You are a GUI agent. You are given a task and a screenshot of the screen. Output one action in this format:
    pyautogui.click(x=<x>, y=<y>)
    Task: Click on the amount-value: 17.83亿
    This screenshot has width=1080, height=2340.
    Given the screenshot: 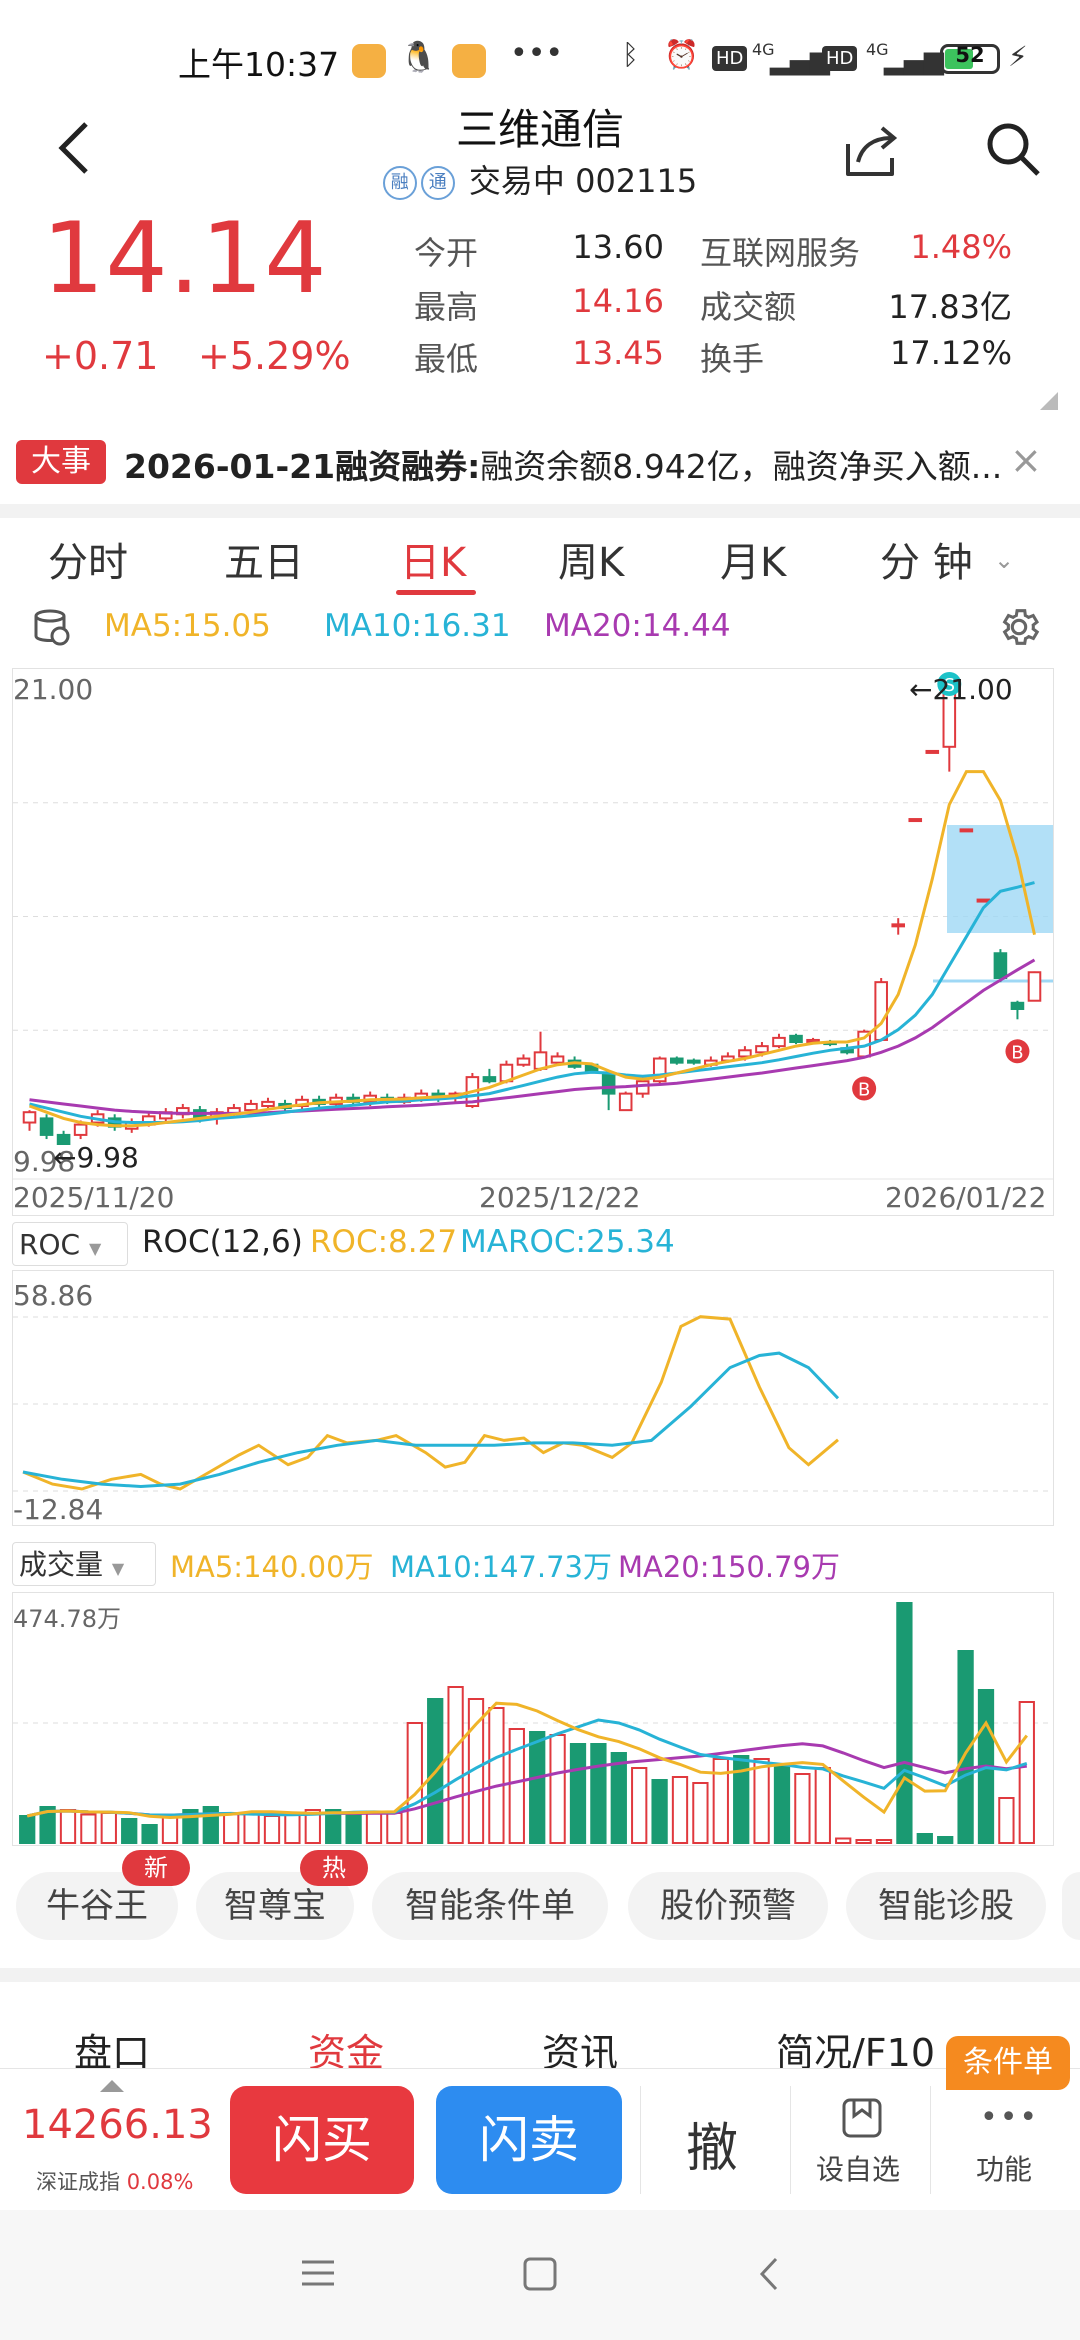 What is the action you would take?
    pyautogui.click(x=950, y=307)
    